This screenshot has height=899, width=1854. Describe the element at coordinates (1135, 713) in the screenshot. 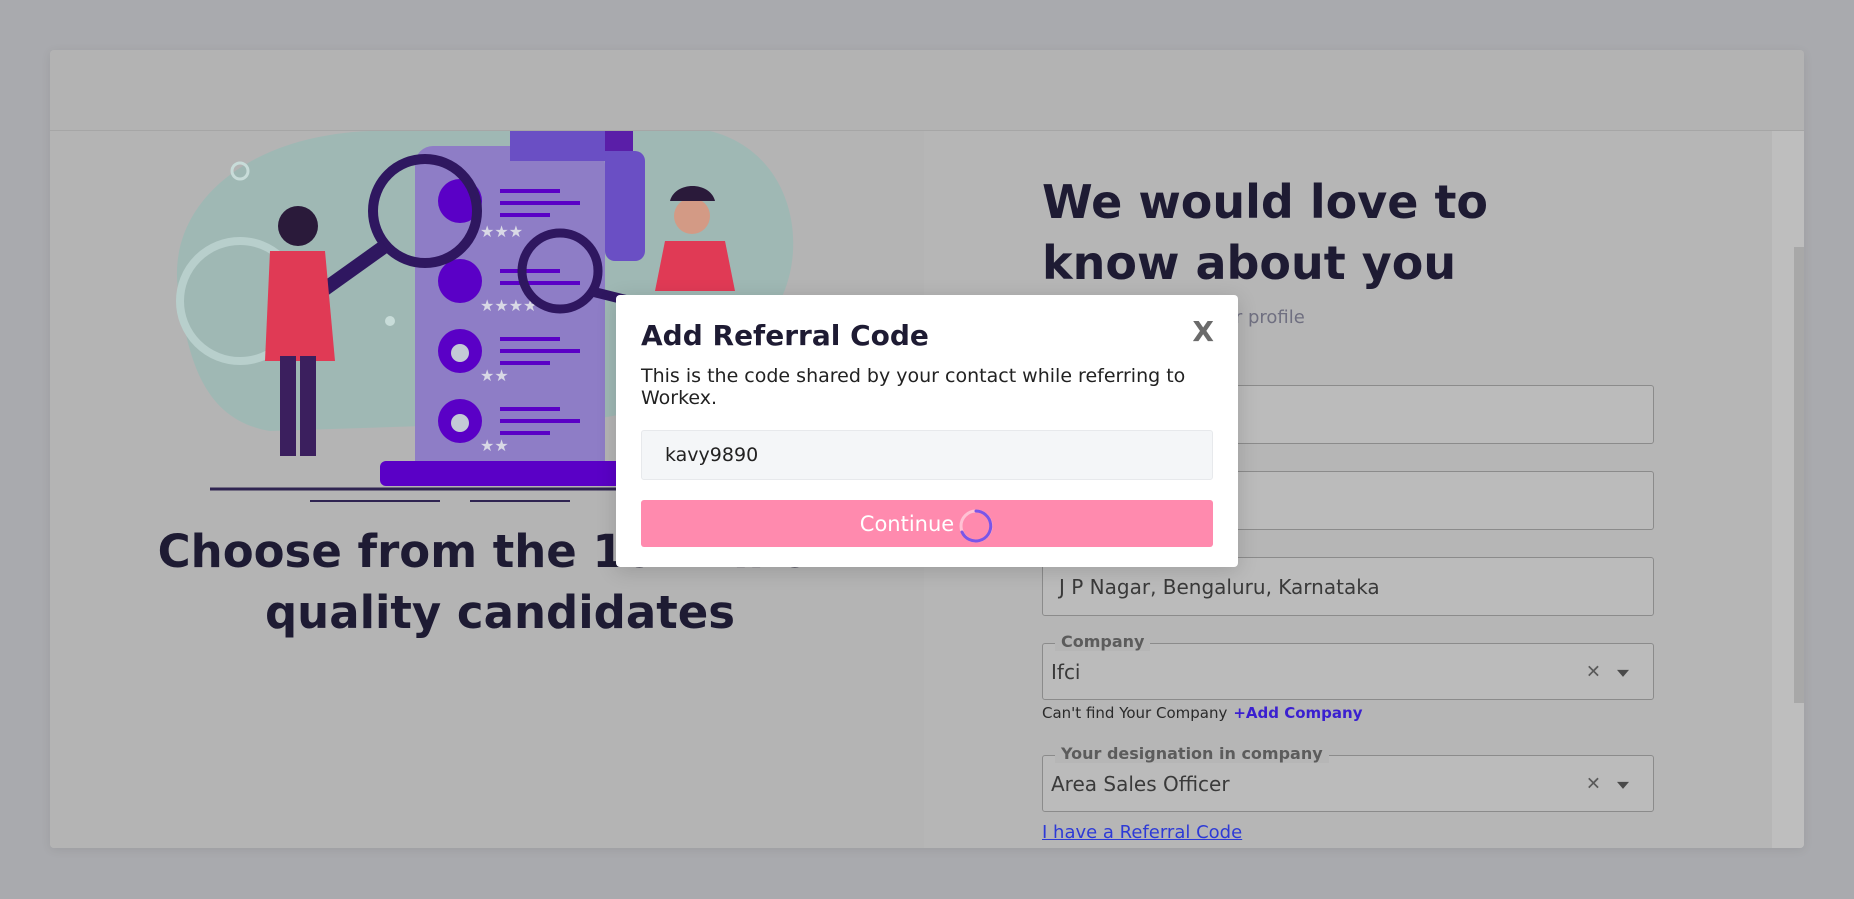

I see `cant-find-text: Can't find Your Company` at that location.